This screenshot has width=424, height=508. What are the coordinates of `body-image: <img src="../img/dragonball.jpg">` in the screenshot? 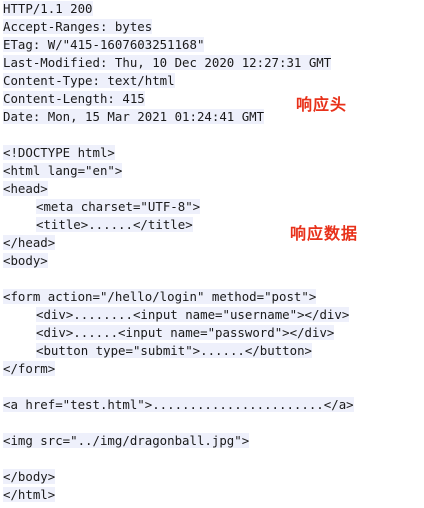 It's located at (178, 441).